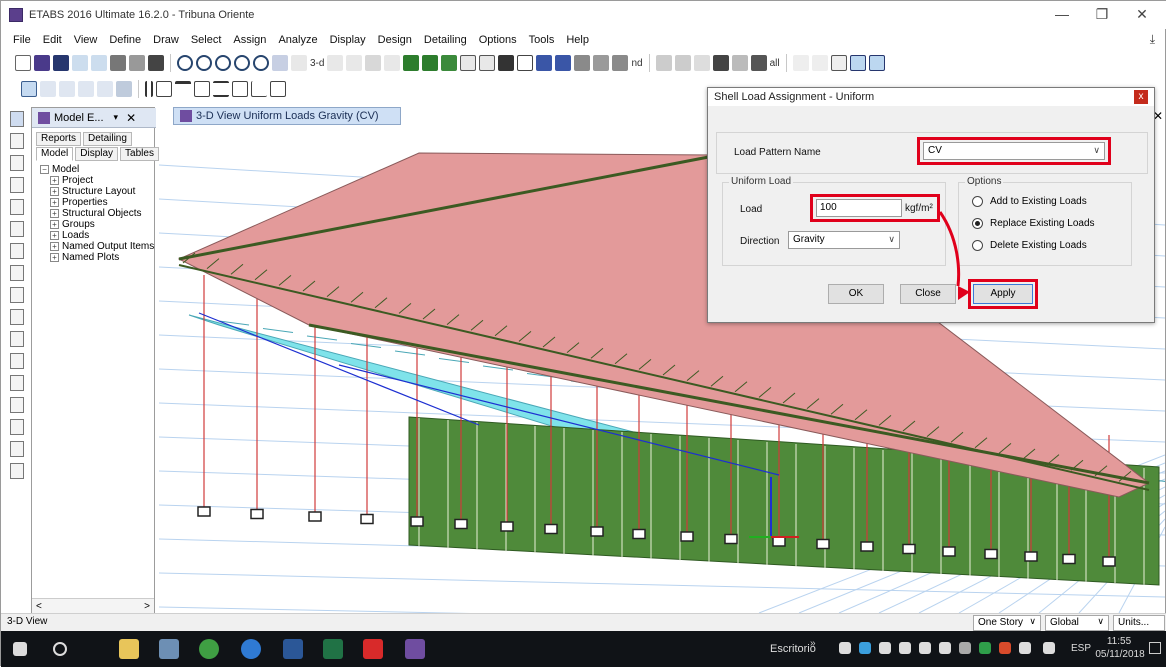 This screenshot has width=1166, height=667. Describe the element at coordinates (577, 40) in the screenshot. I see `menu-help: Help` at that location.